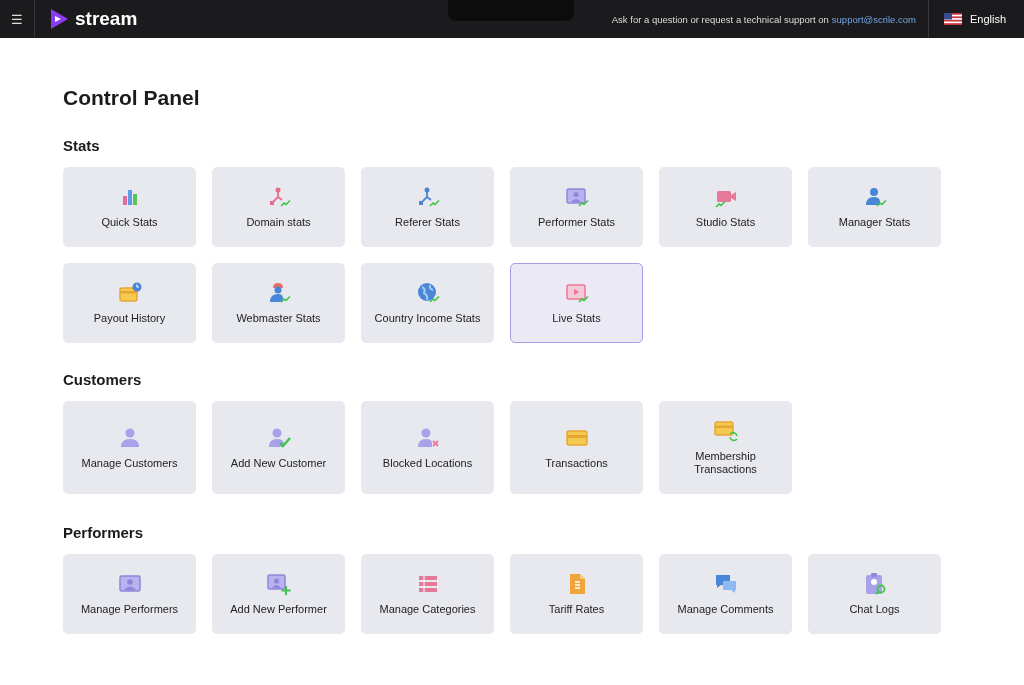  What do you see at coordinates (103, 379) in the screenshot?
I see `section-heading: Customers` at bounding box center [103, 379].